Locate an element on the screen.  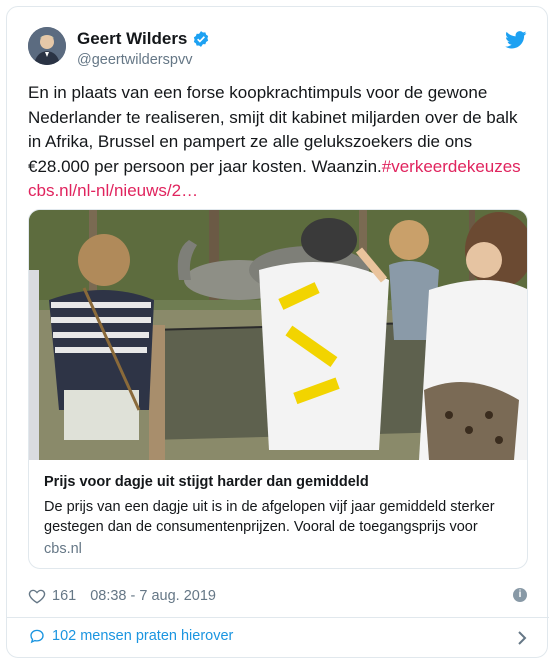
info-icon: i is located at coordinates (520, 595).